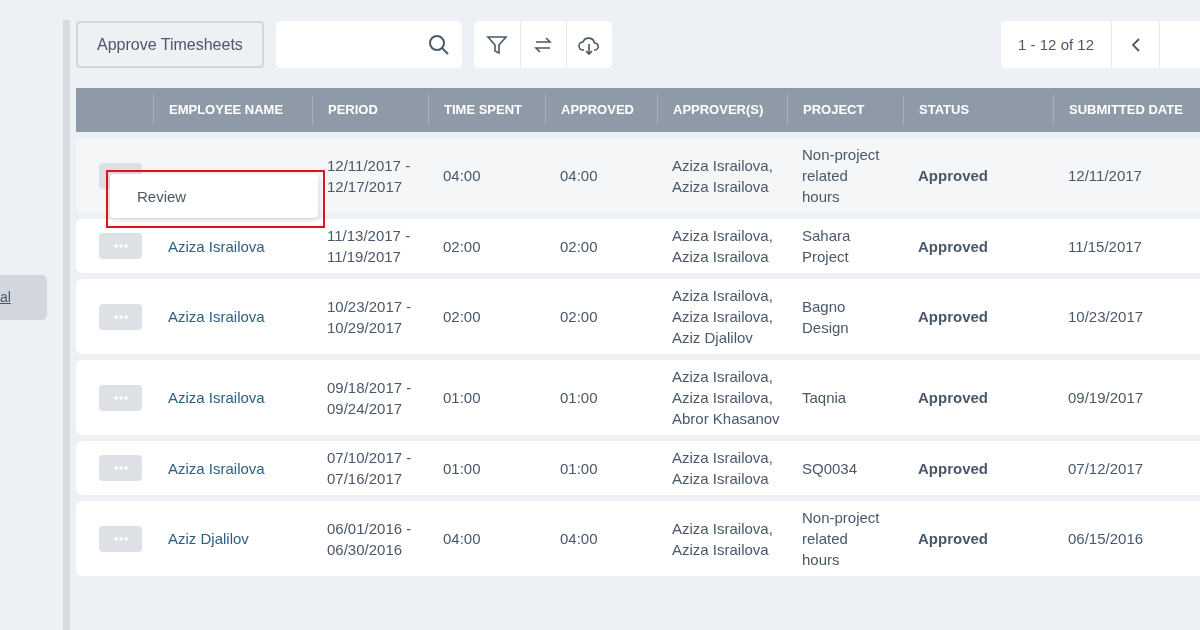  What do you see at coordinates (369, 246) in the screenshot?
I see `period-cell: 11/13/2017 - 11/19/2017` at bounding box center [369, 246].